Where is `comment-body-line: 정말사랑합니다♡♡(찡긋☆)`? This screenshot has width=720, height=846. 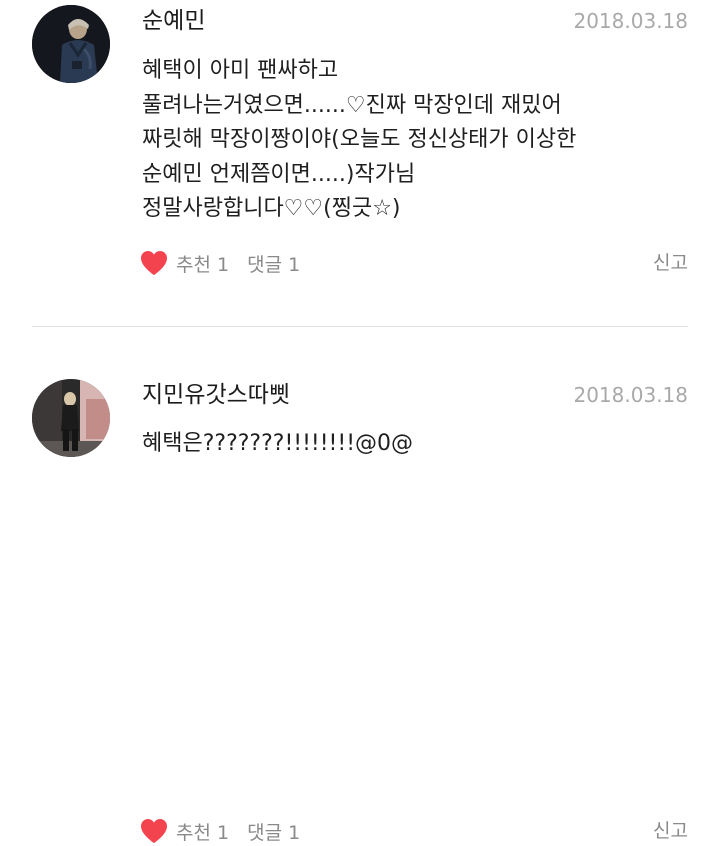
comment-body-line: 정말사랑합니다♡♡(찡긋☆) is located at coordinates (271, 208).